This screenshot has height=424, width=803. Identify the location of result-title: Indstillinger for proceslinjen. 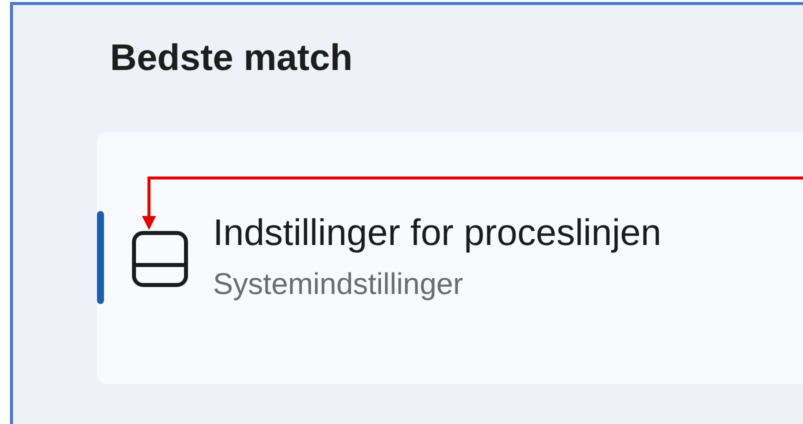
(437, 233).